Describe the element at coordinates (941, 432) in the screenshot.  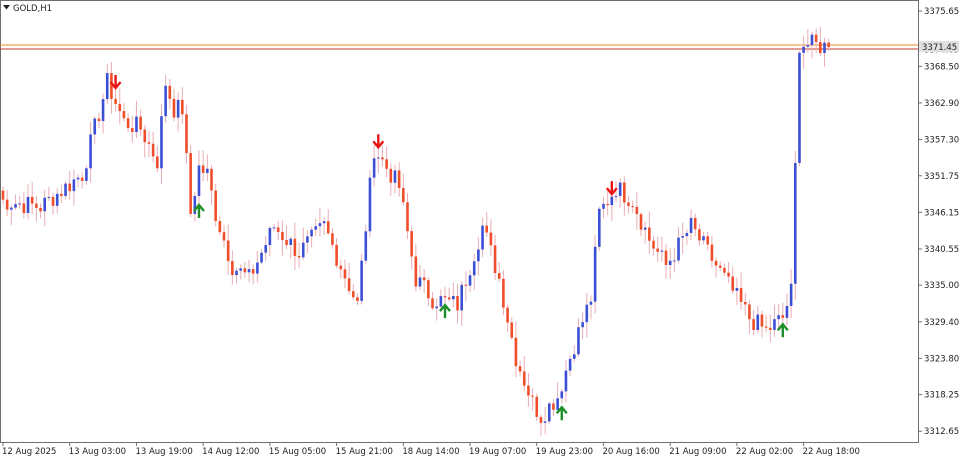
I see `price-tick-label: 3312.65` at that location.